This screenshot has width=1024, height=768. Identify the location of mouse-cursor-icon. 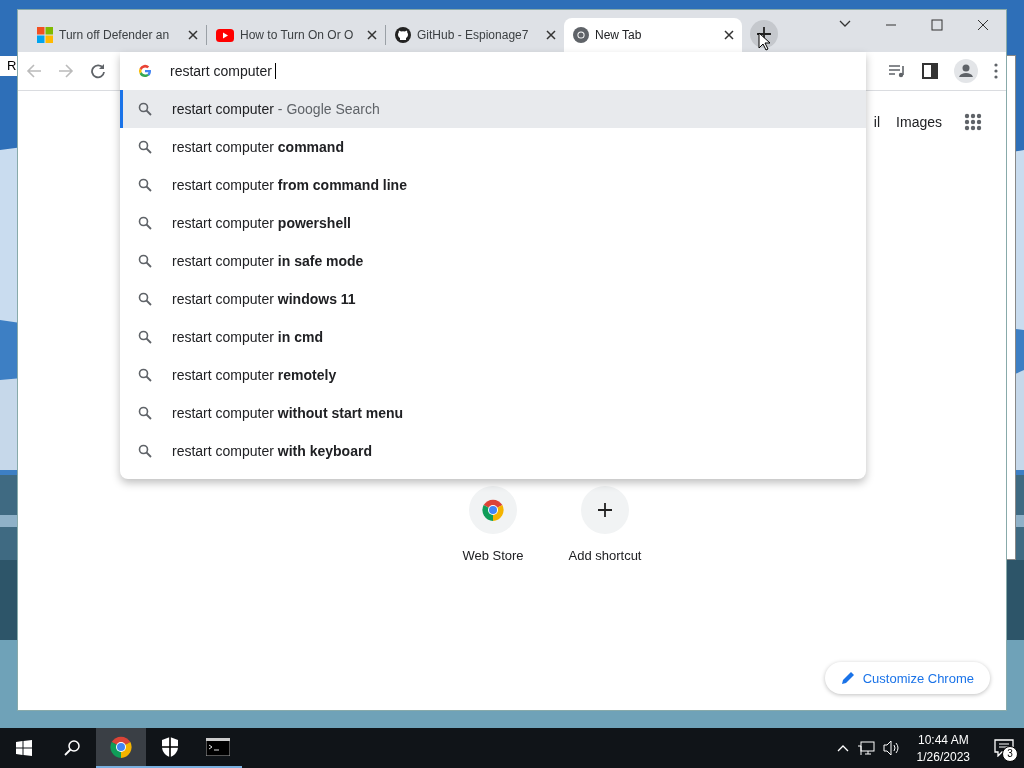
(764, 41).